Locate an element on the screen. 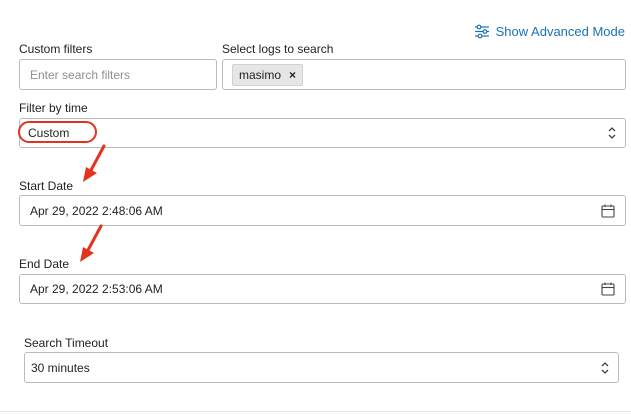  log-chip-masimo: masimo × is located at coordinates (268, 75).